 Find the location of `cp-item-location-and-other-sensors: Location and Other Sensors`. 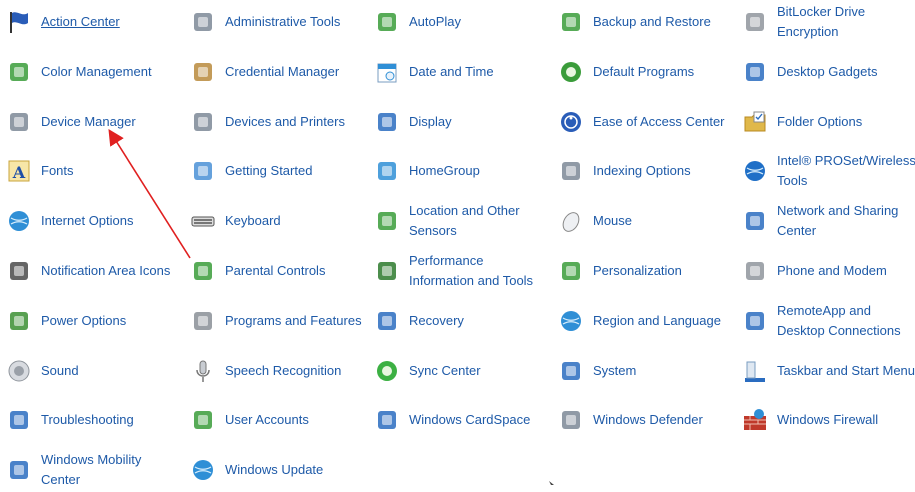

cp-item-location-and-other-sensors: Location and Other Sensors is located at coordinates (460, 221).